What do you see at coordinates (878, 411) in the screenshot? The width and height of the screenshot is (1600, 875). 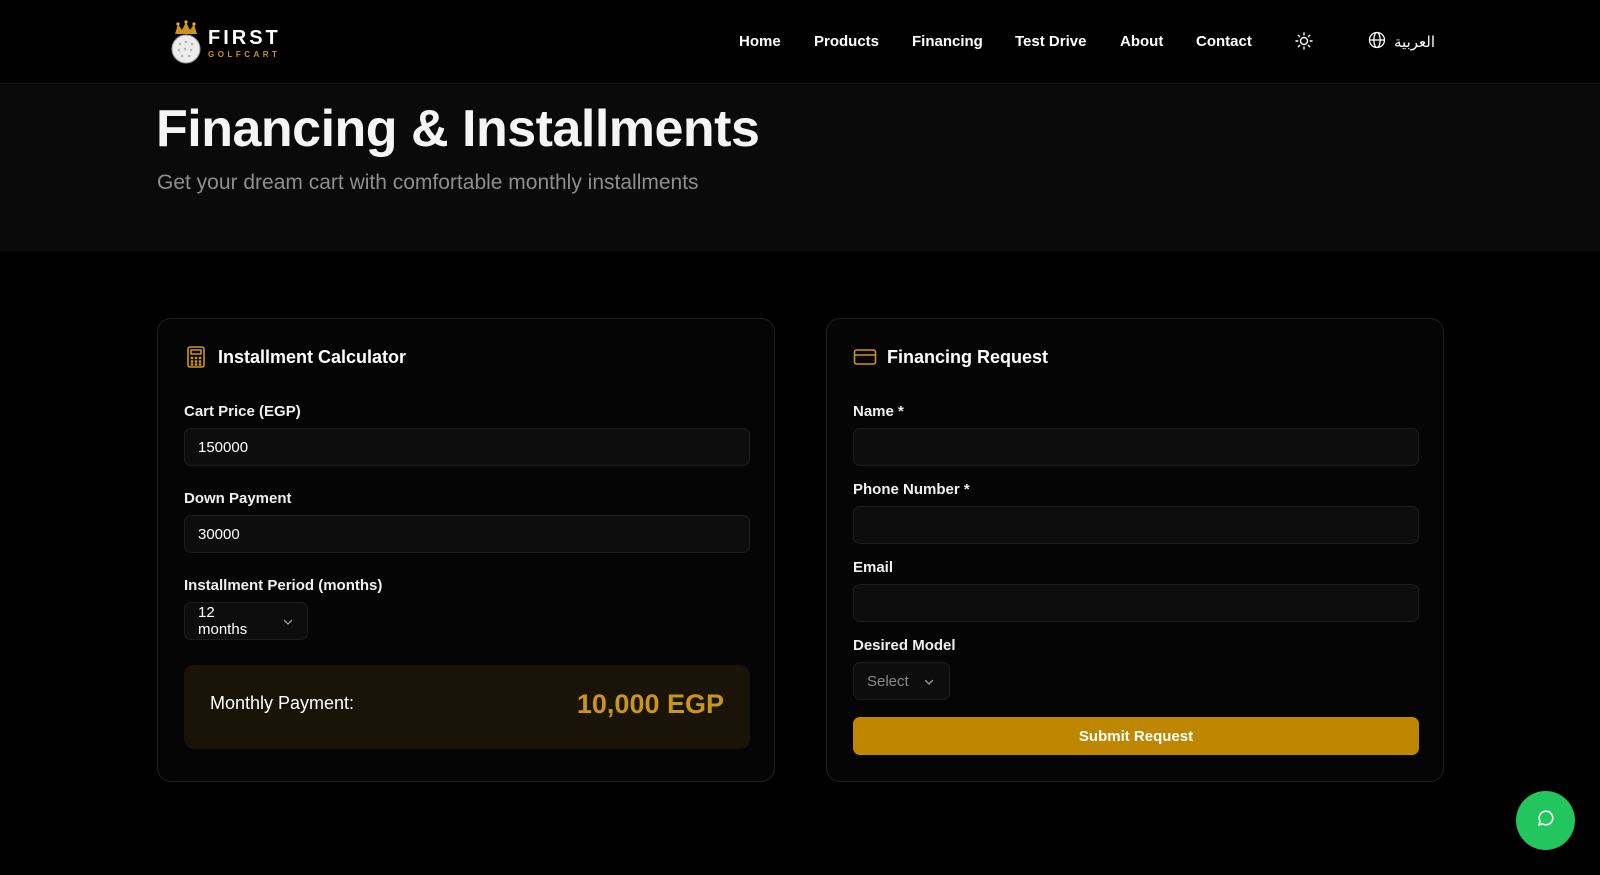 I see `name-label: Name *` at bounding box center [878, 411].